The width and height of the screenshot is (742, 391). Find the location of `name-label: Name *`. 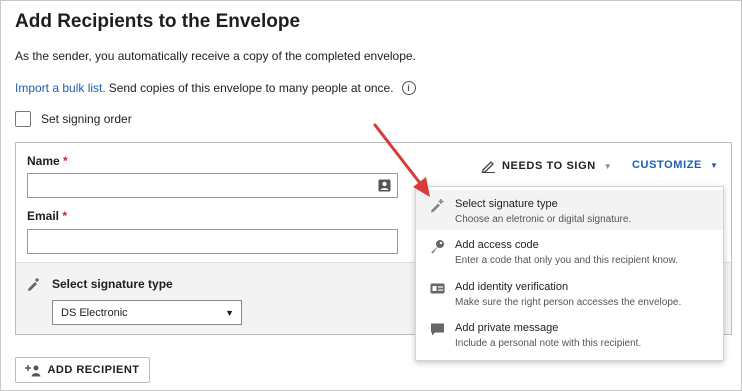

name-label: Name * is located at coordinates (47, 161).